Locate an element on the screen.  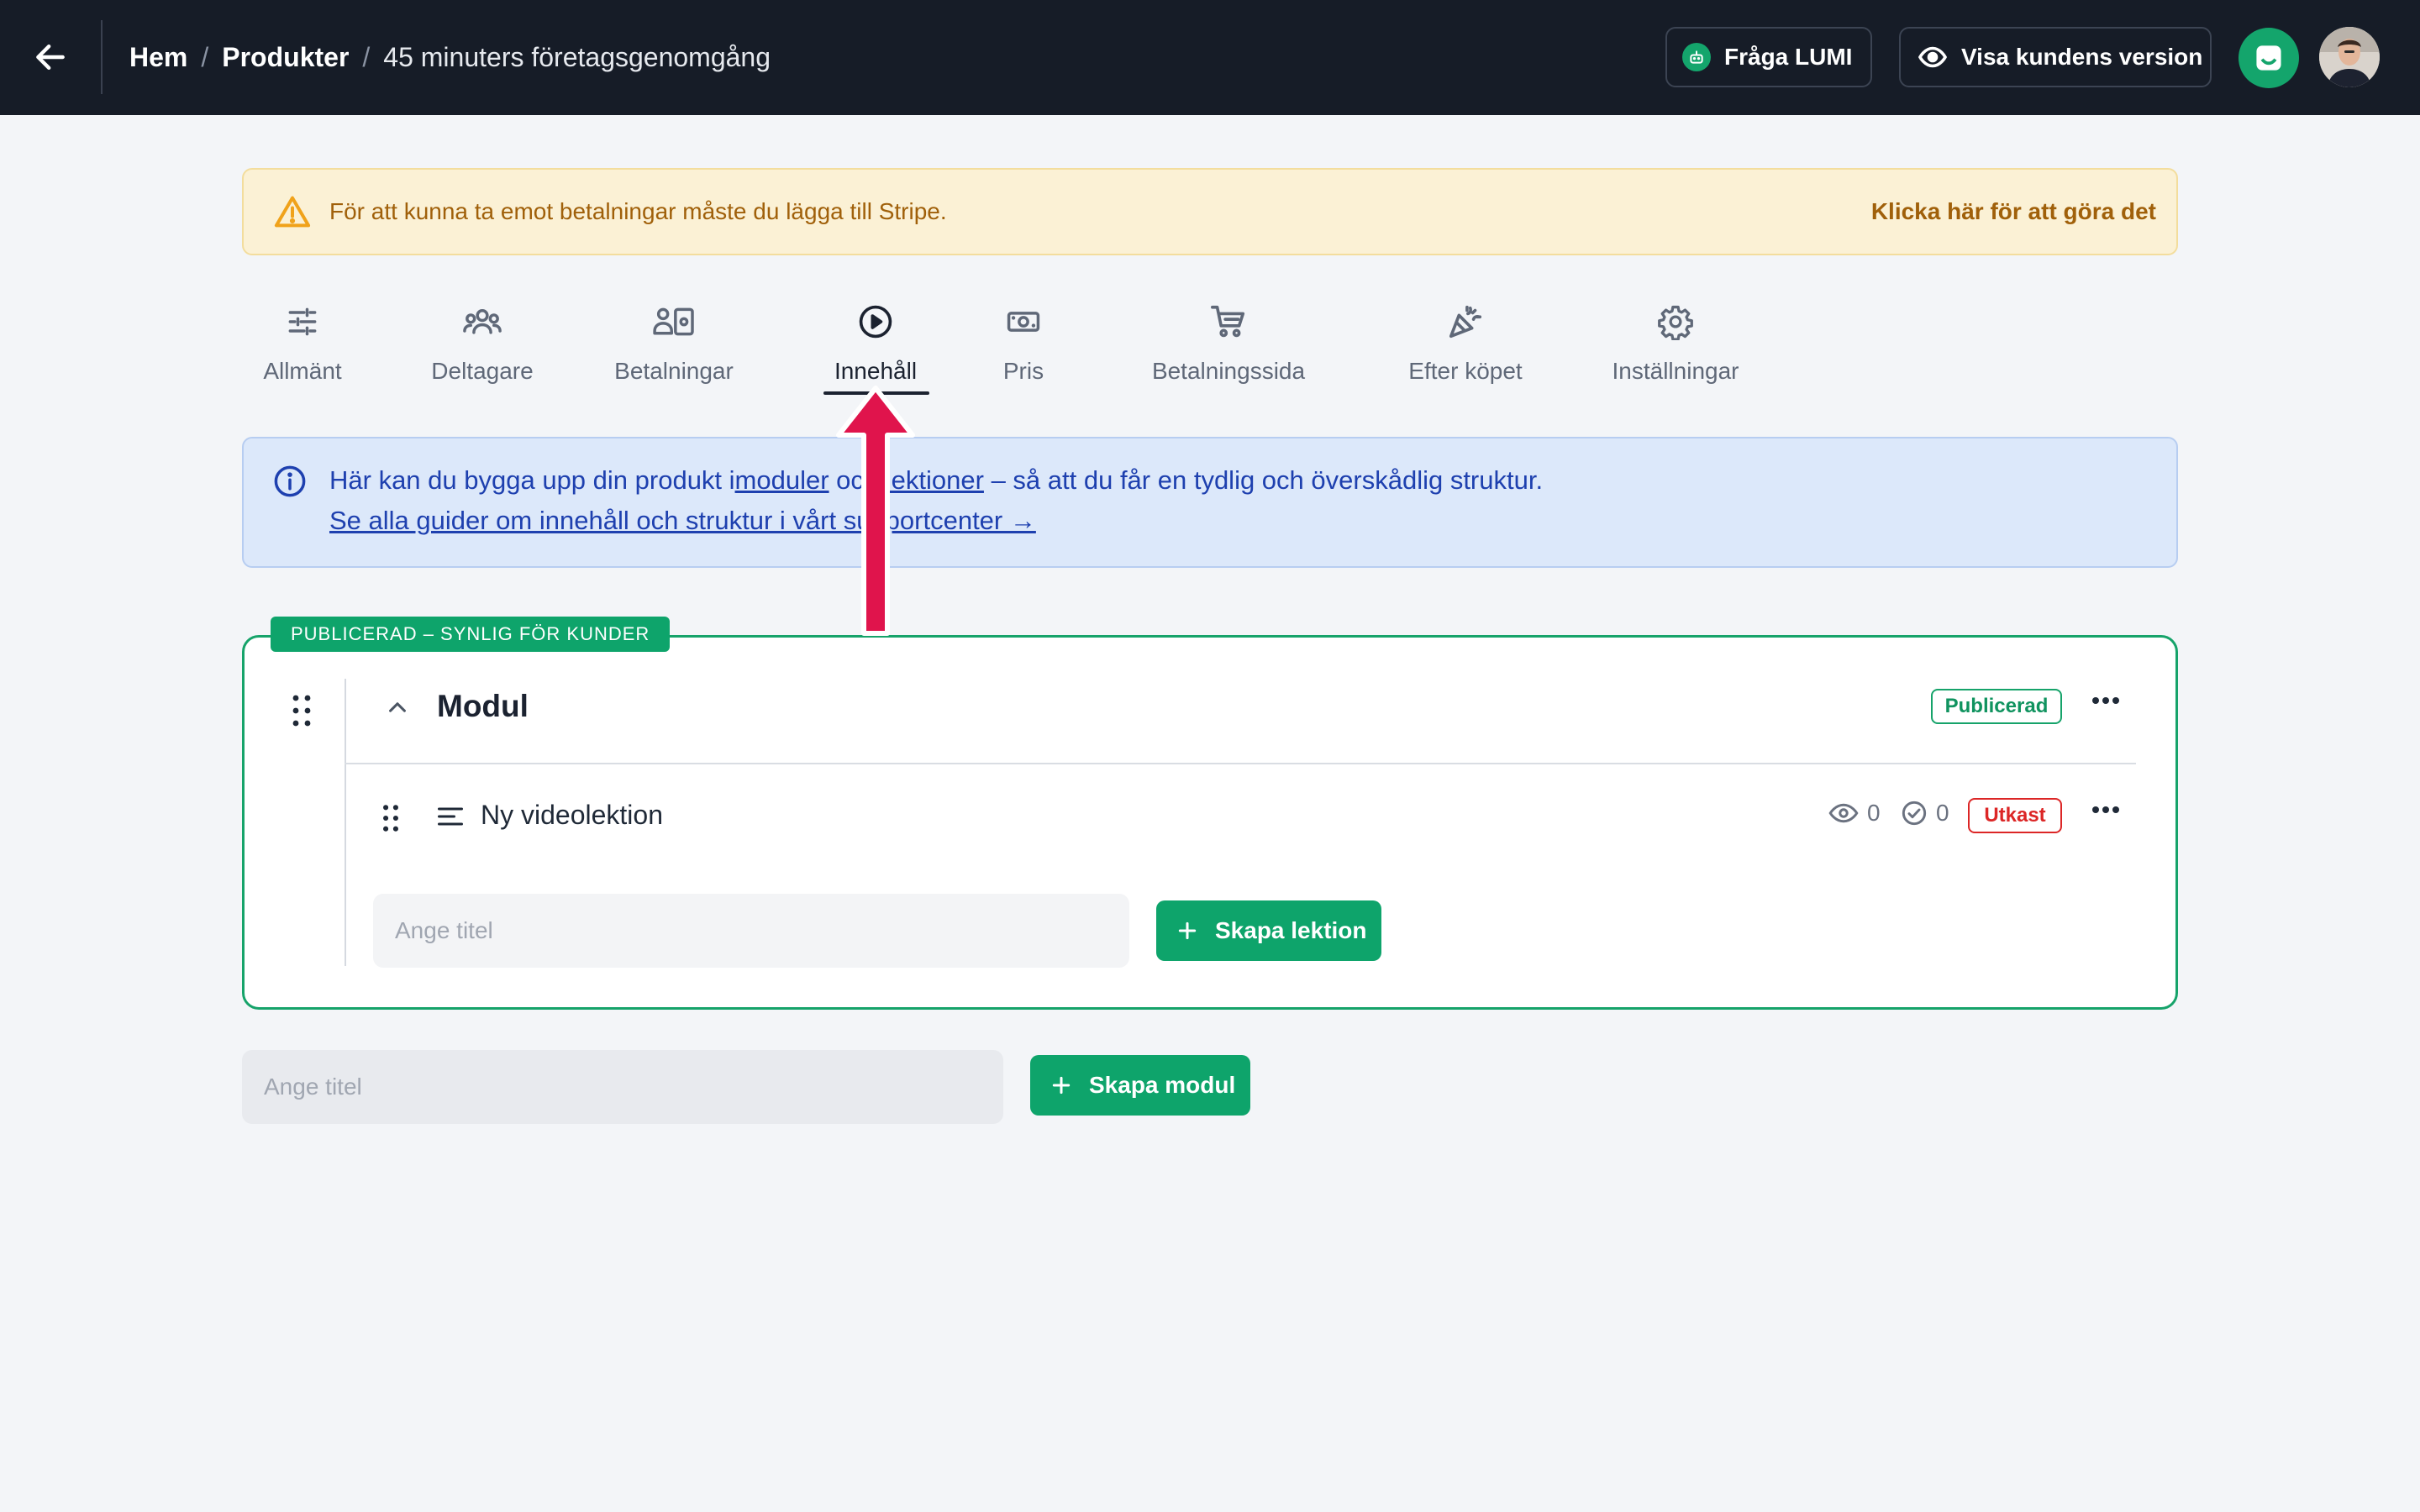
robot-icon is located at coordinates (1696, 57).